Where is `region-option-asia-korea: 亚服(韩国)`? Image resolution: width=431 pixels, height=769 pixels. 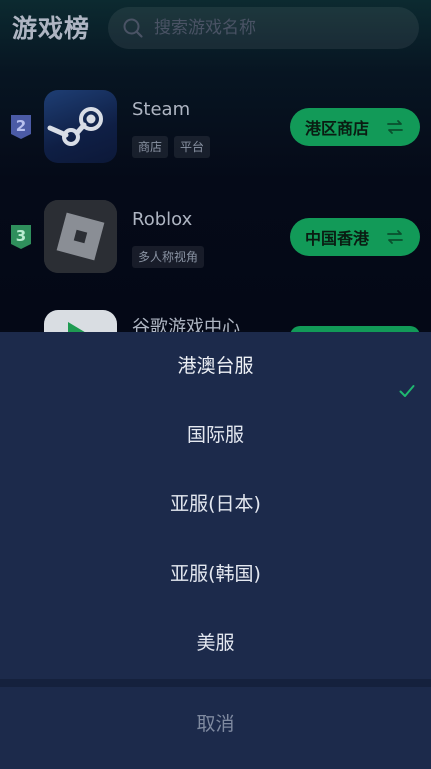 region-option-asia-korea: 亚服(韩国) is located at coordinates (215, 574).